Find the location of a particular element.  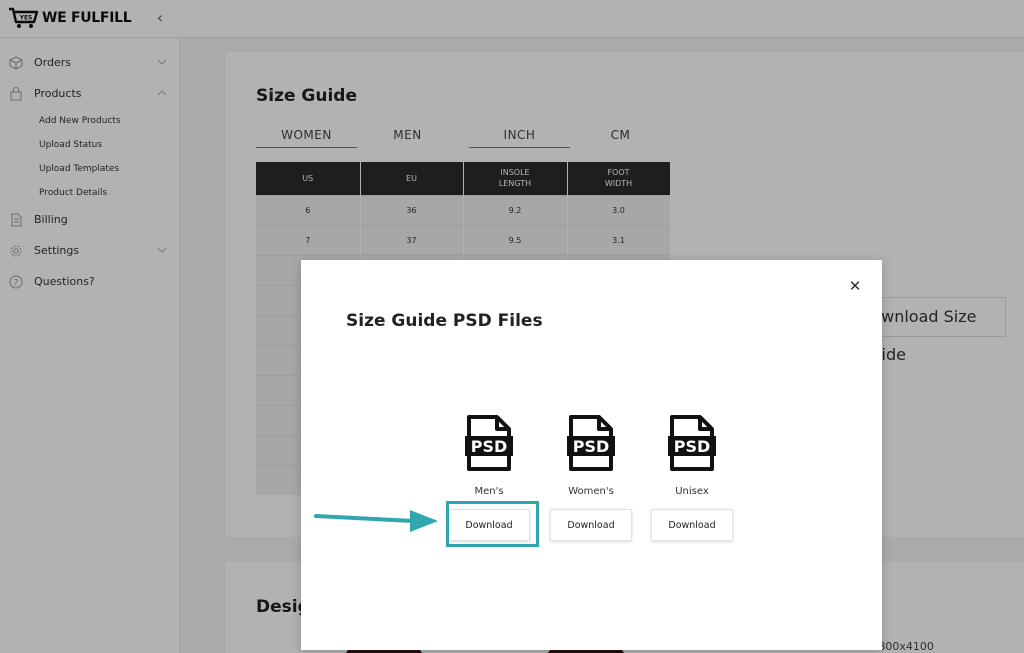

highlight-annotation is located at coordinates (492, 524).